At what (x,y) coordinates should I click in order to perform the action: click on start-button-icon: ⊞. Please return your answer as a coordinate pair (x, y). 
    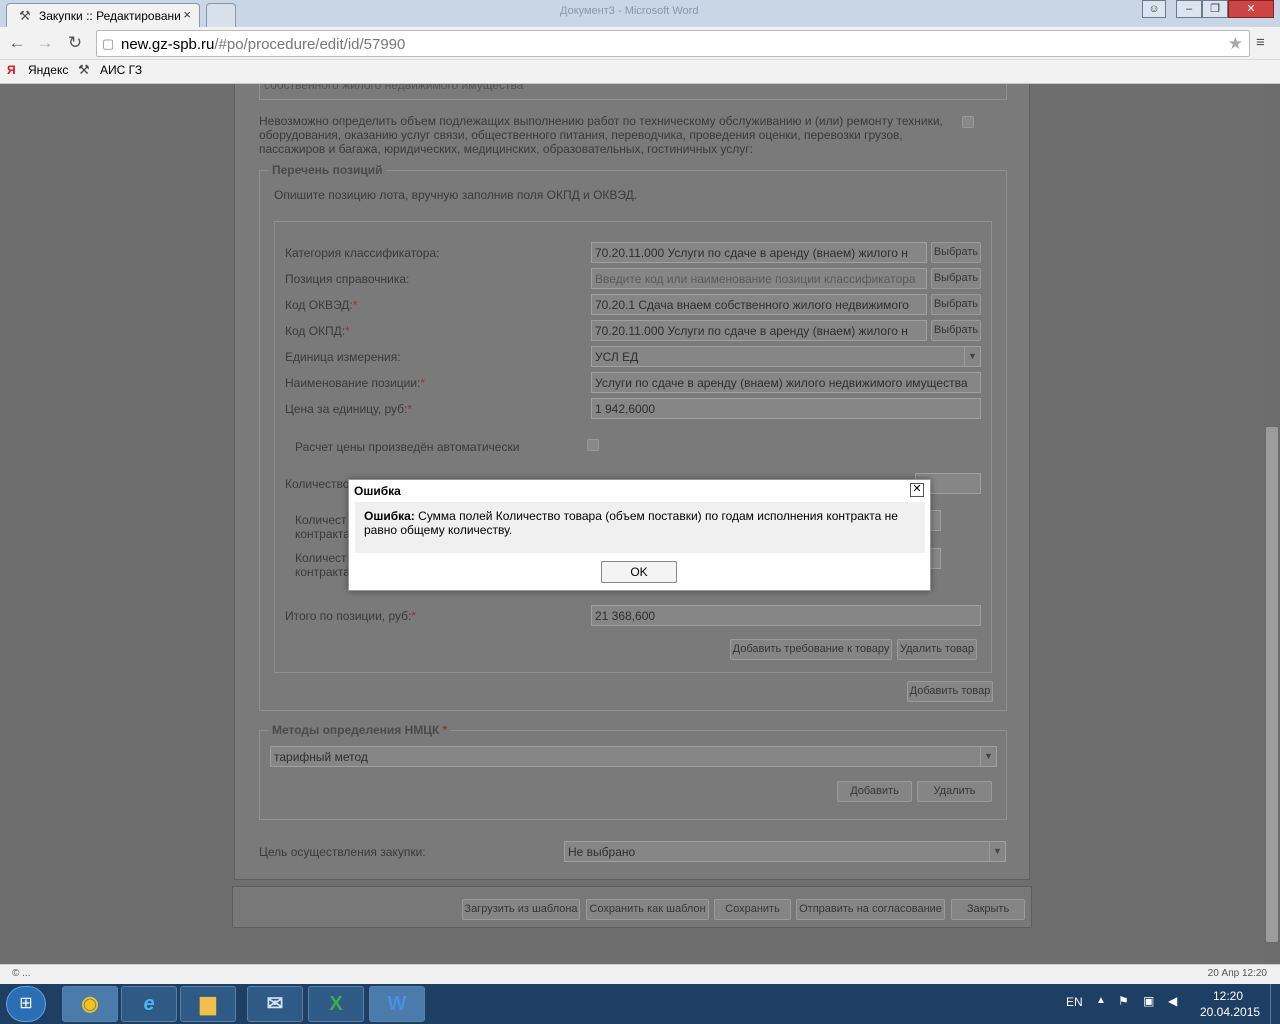
    Looking at the image, I should click on (26, 1004).